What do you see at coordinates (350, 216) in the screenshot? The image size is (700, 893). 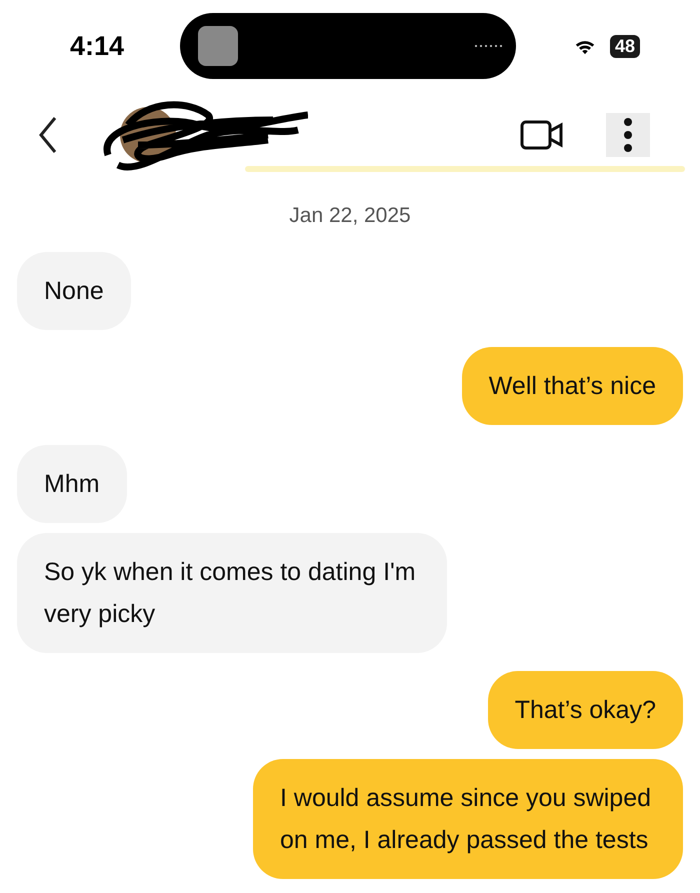 I see `date-label: Jan 22, 2025` at bounding box center [350, 216].